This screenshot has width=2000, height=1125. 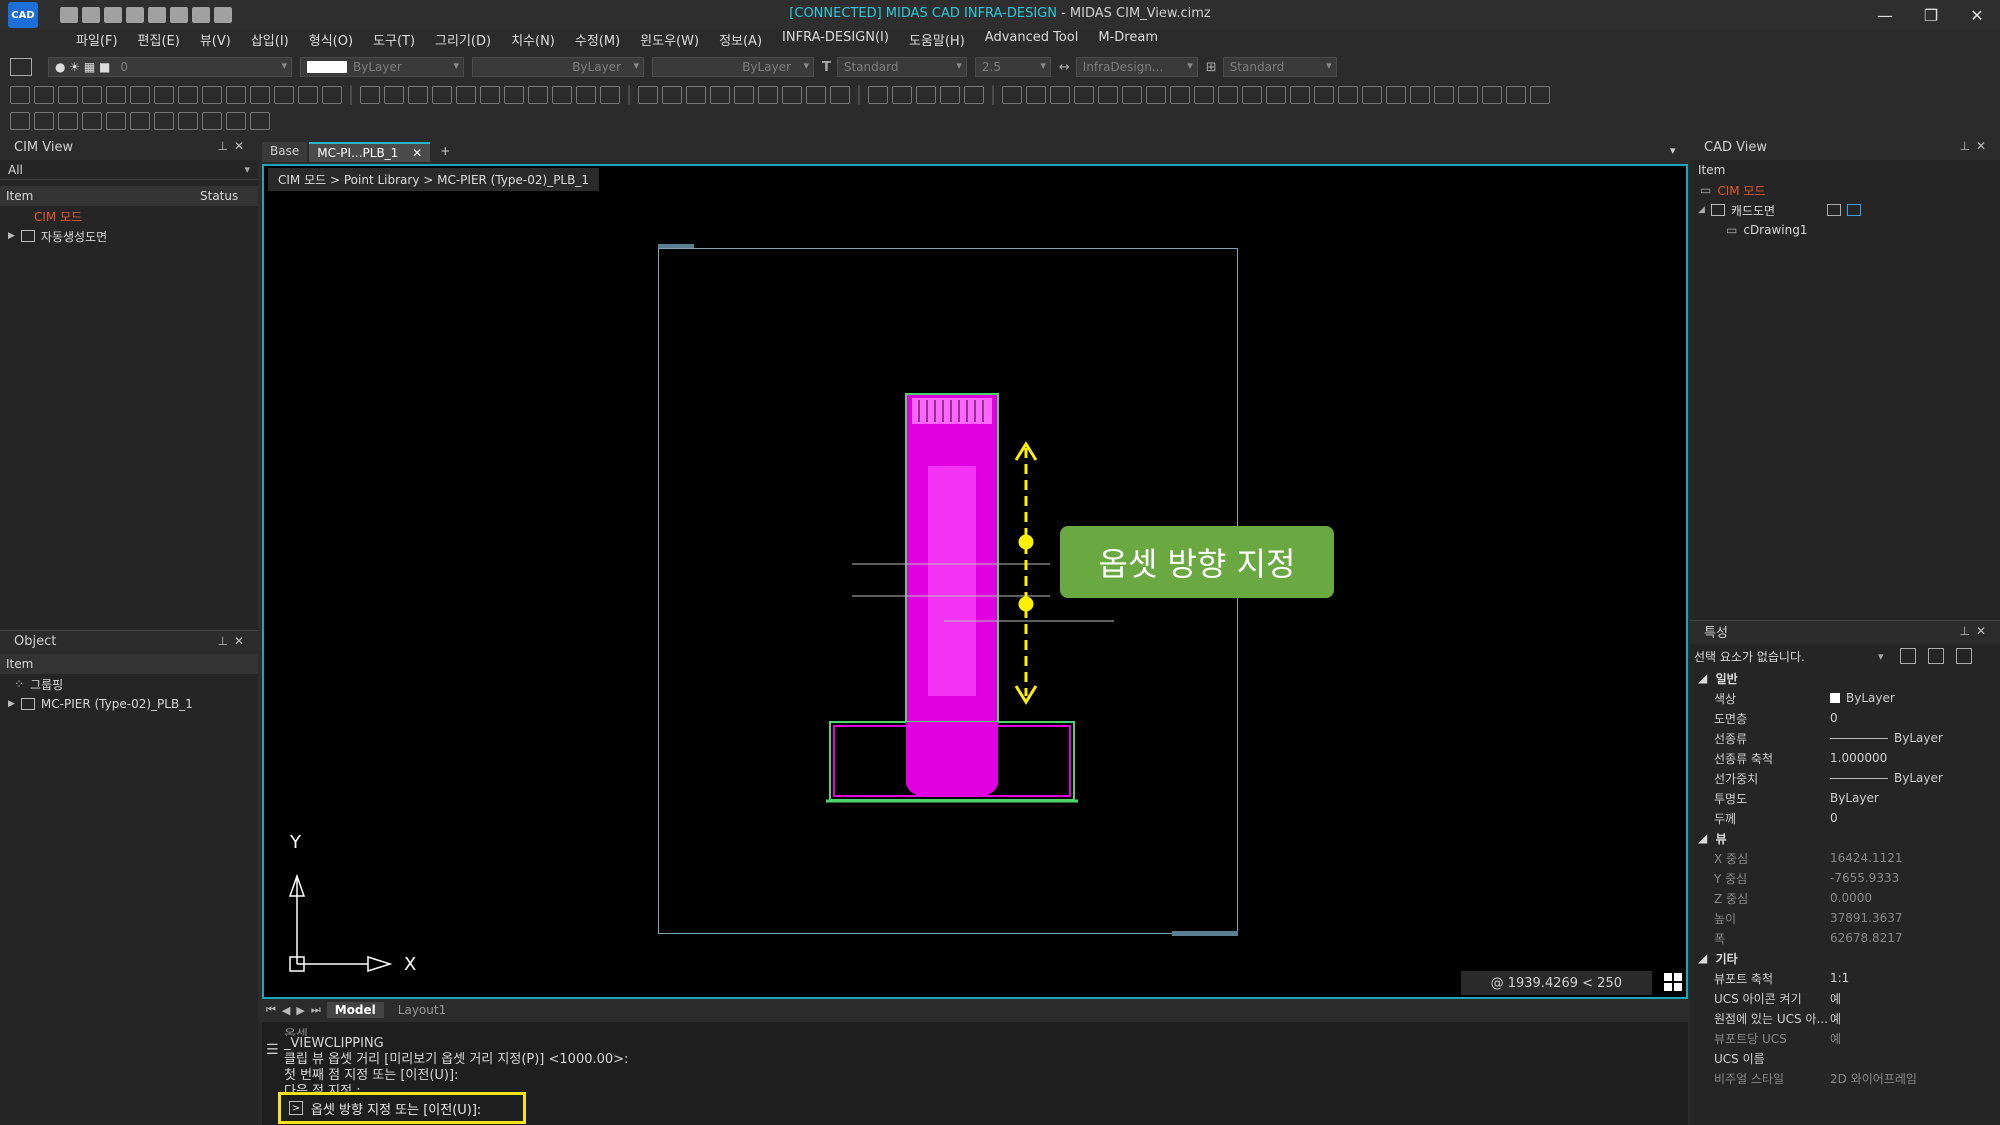 I want to click on tree-item-cim-mode: CIM 모드, so click(x=129, y=216).